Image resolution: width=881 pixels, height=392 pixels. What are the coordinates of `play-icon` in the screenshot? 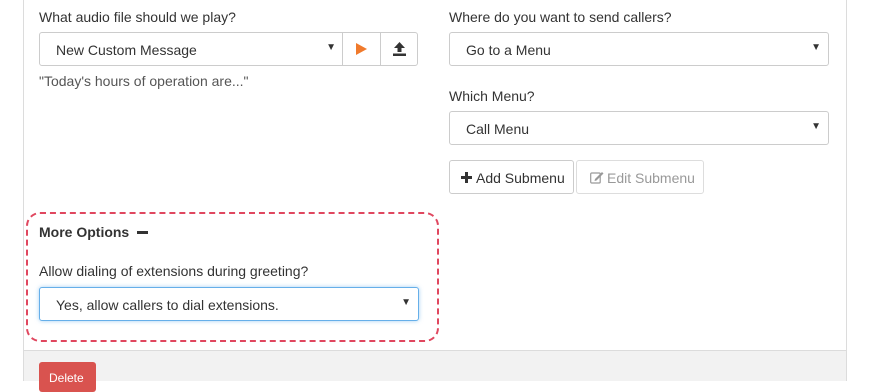 It's located at (361, 49).